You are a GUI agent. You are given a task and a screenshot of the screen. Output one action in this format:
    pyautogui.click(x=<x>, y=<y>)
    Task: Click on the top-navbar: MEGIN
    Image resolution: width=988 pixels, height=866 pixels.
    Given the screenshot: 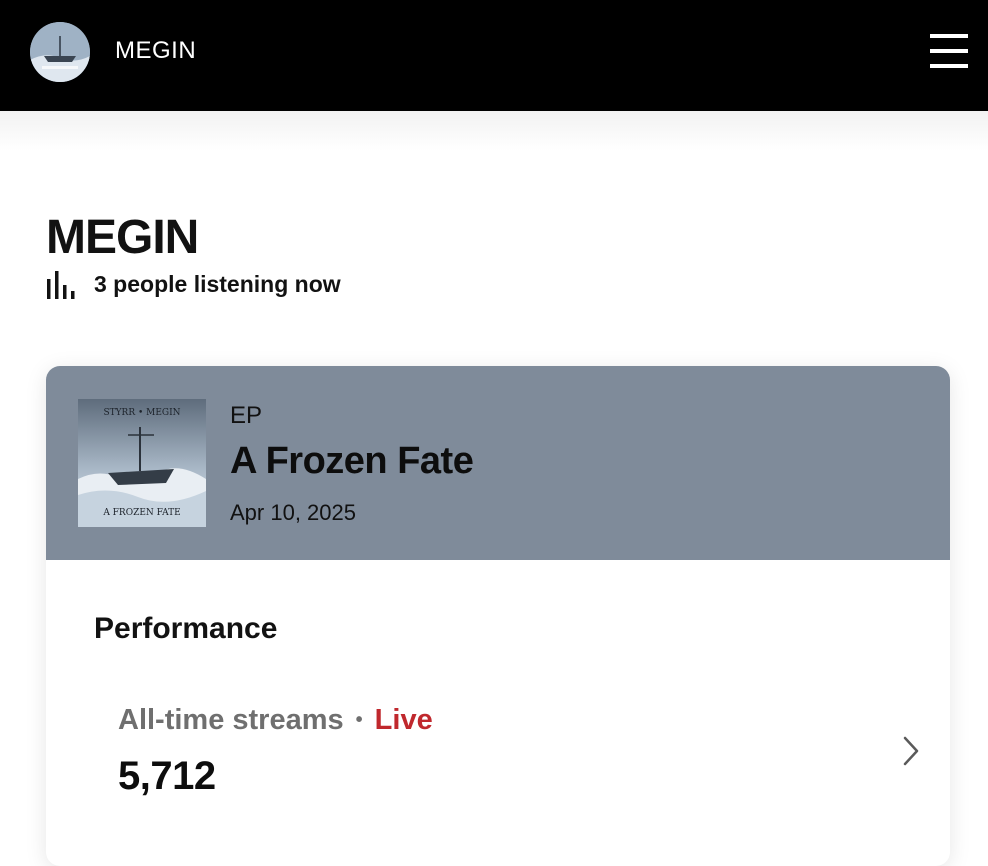 What is the action you would take?
    pyautogui.click(x=494, y=55)
    